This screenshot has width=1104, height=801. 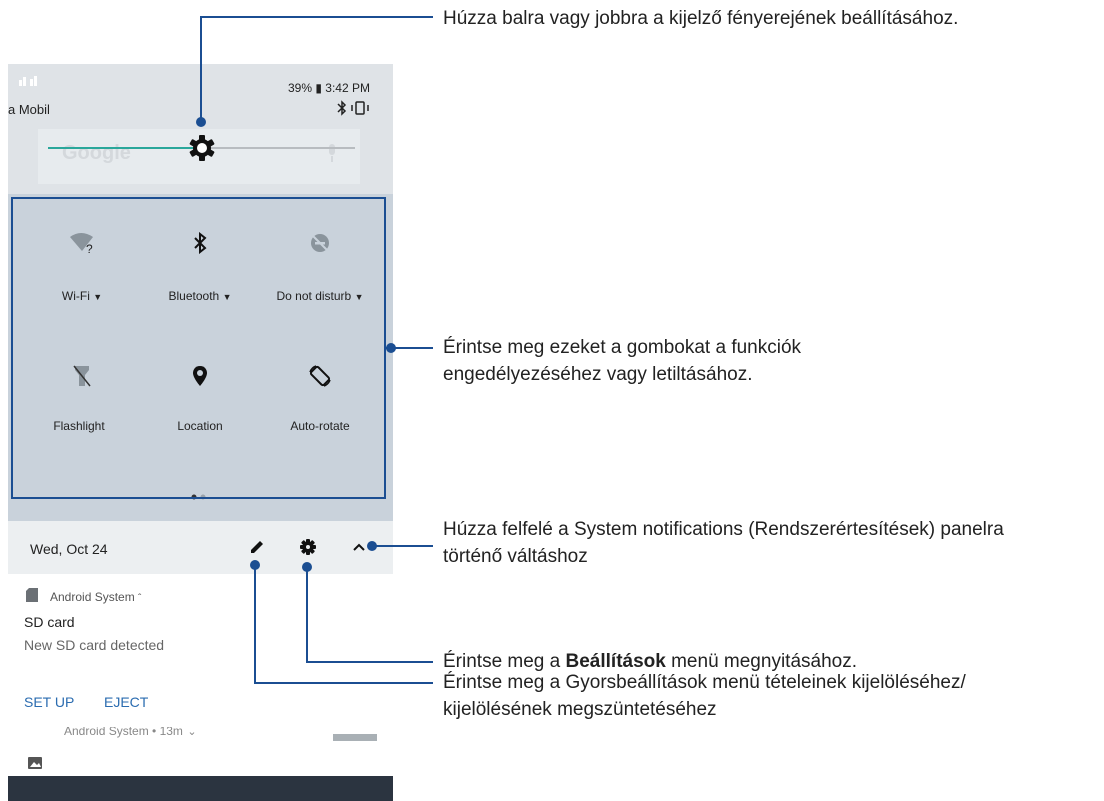 I want to click on brightness-thumb, so click(x=202, y=148).